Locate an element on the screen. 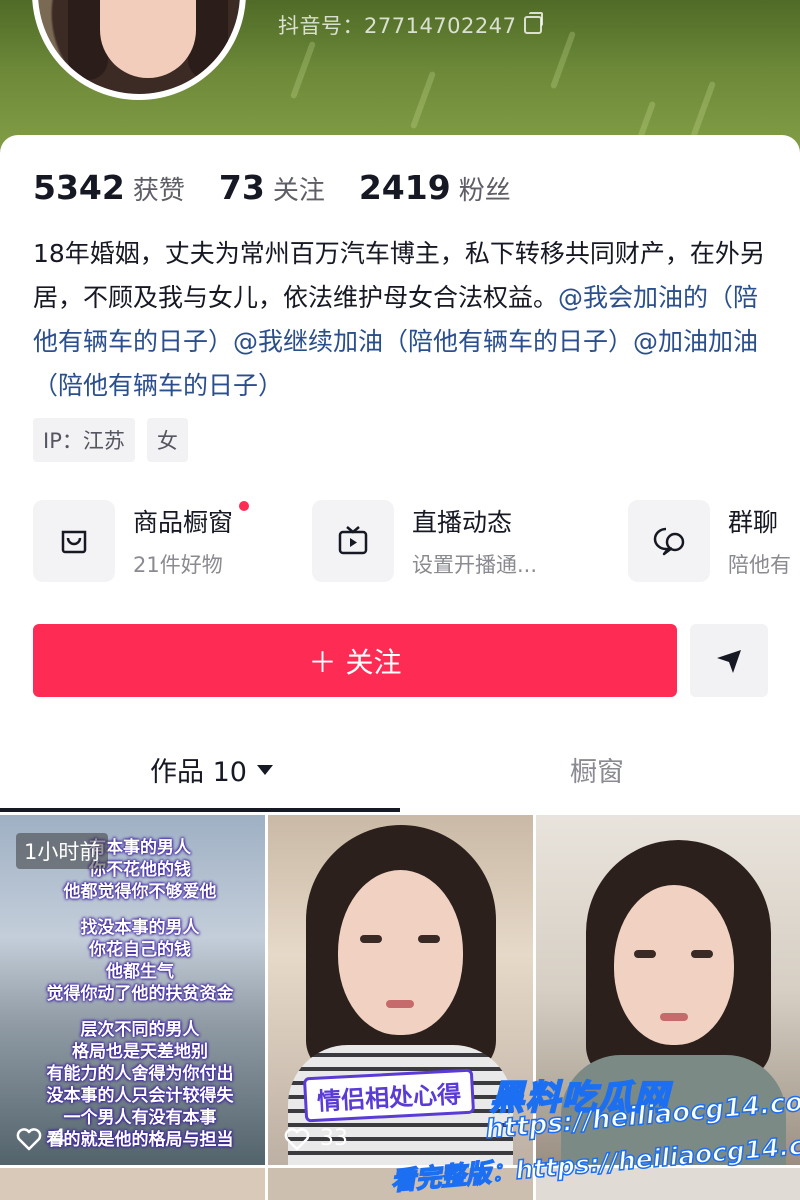  shortcut-group-subtitle: 陪他有 is located at coordinates (759, 565).